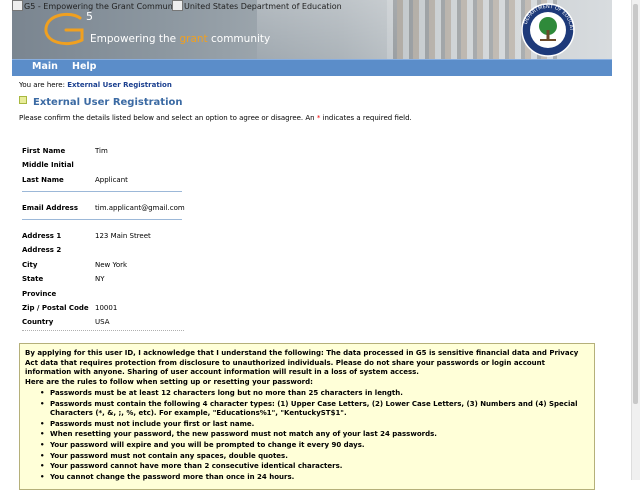 The height and width of the screenshot is (490, 640). I want to click on address2-label: Address 2, so click(42, 250).